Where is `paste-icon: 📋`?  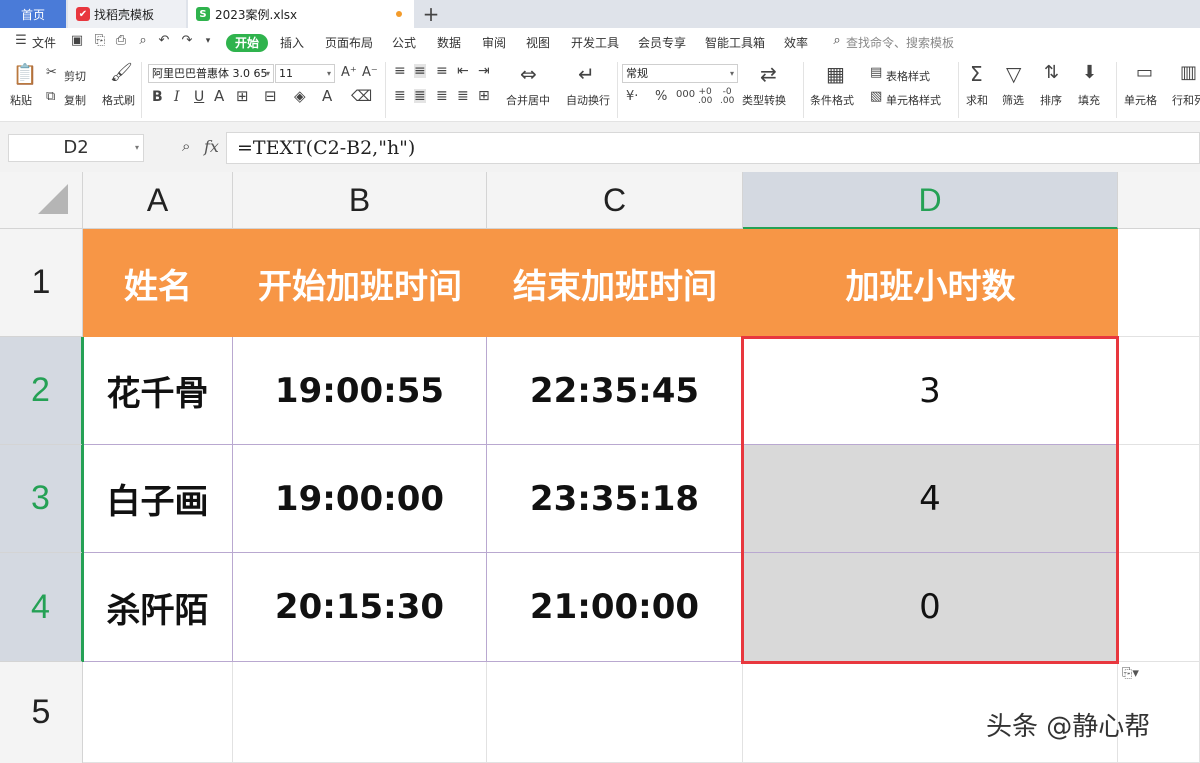 paste-icon: 📋 is located at coordinates (25, 74).